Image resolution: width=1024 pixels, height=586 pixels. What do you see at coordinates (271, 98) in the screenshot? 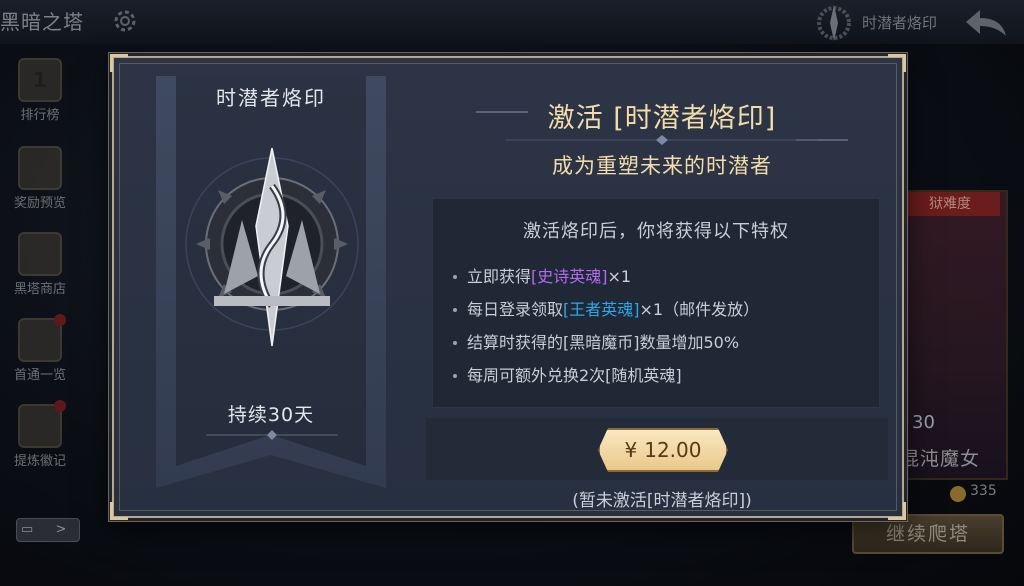
I see `banner-title: 时潜者烙印` at bounding box center [271, 98].